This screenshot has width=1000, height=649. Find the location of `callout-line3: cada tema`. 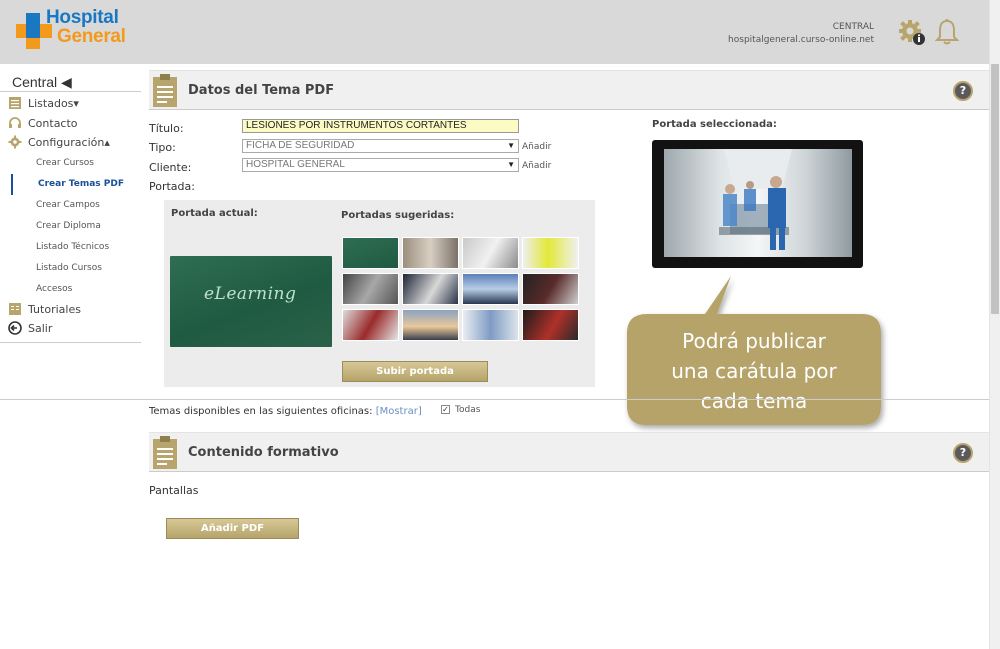

callout-line3: cada tema is located at coordinates (754, 401).